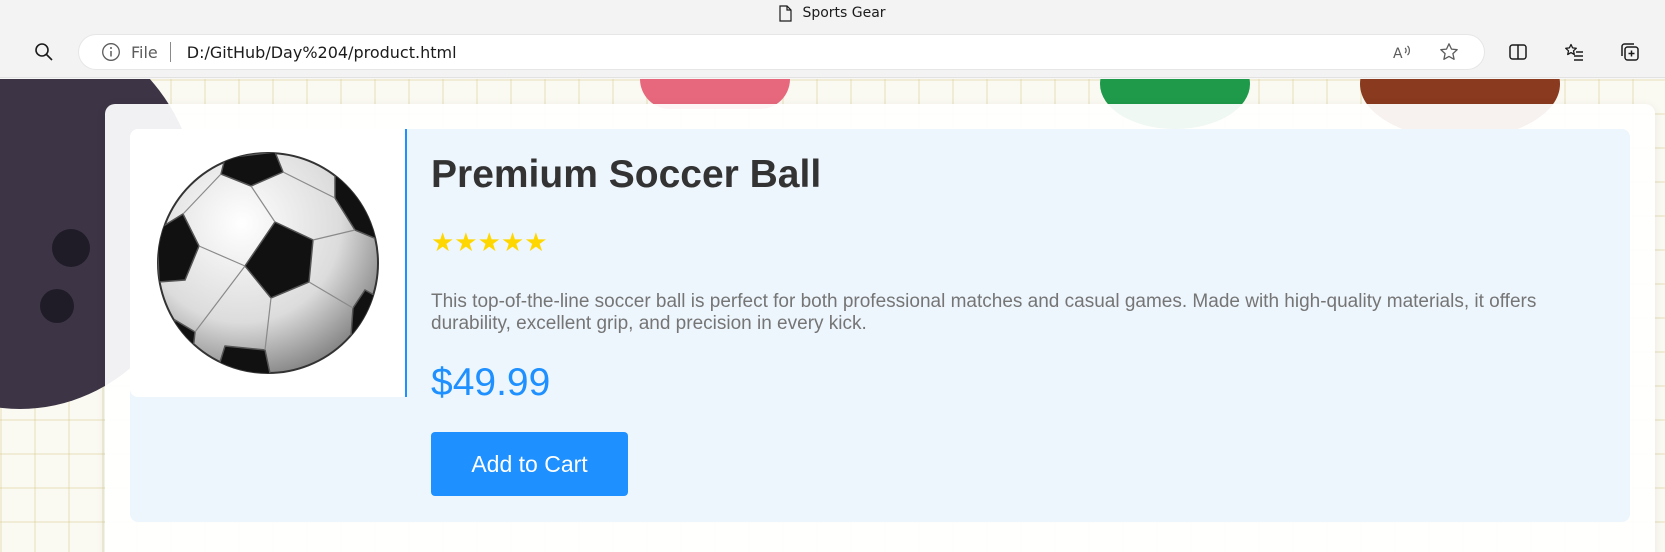 This screenshot has height=552, width=1665. I want to click on tab-title: Sports Gear, so click(844, 13).